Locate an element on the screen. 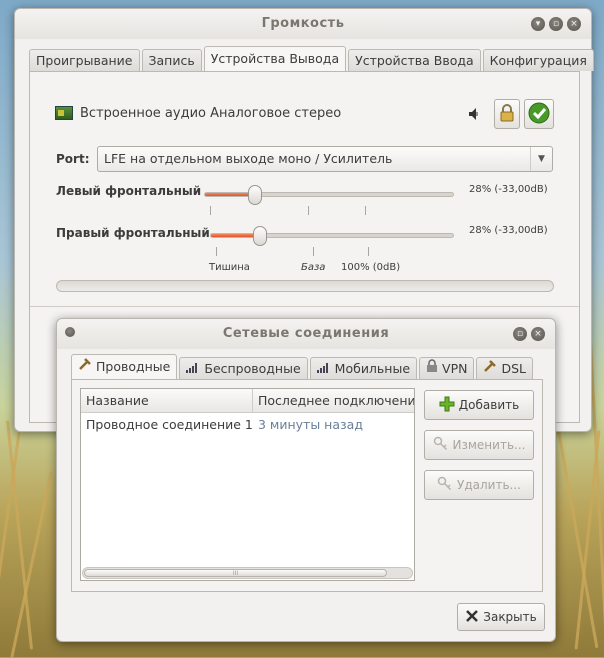 This screenshot has width=604, height=658. channel-label-right: Правый фронтальный is located at coordinates (133, 233).